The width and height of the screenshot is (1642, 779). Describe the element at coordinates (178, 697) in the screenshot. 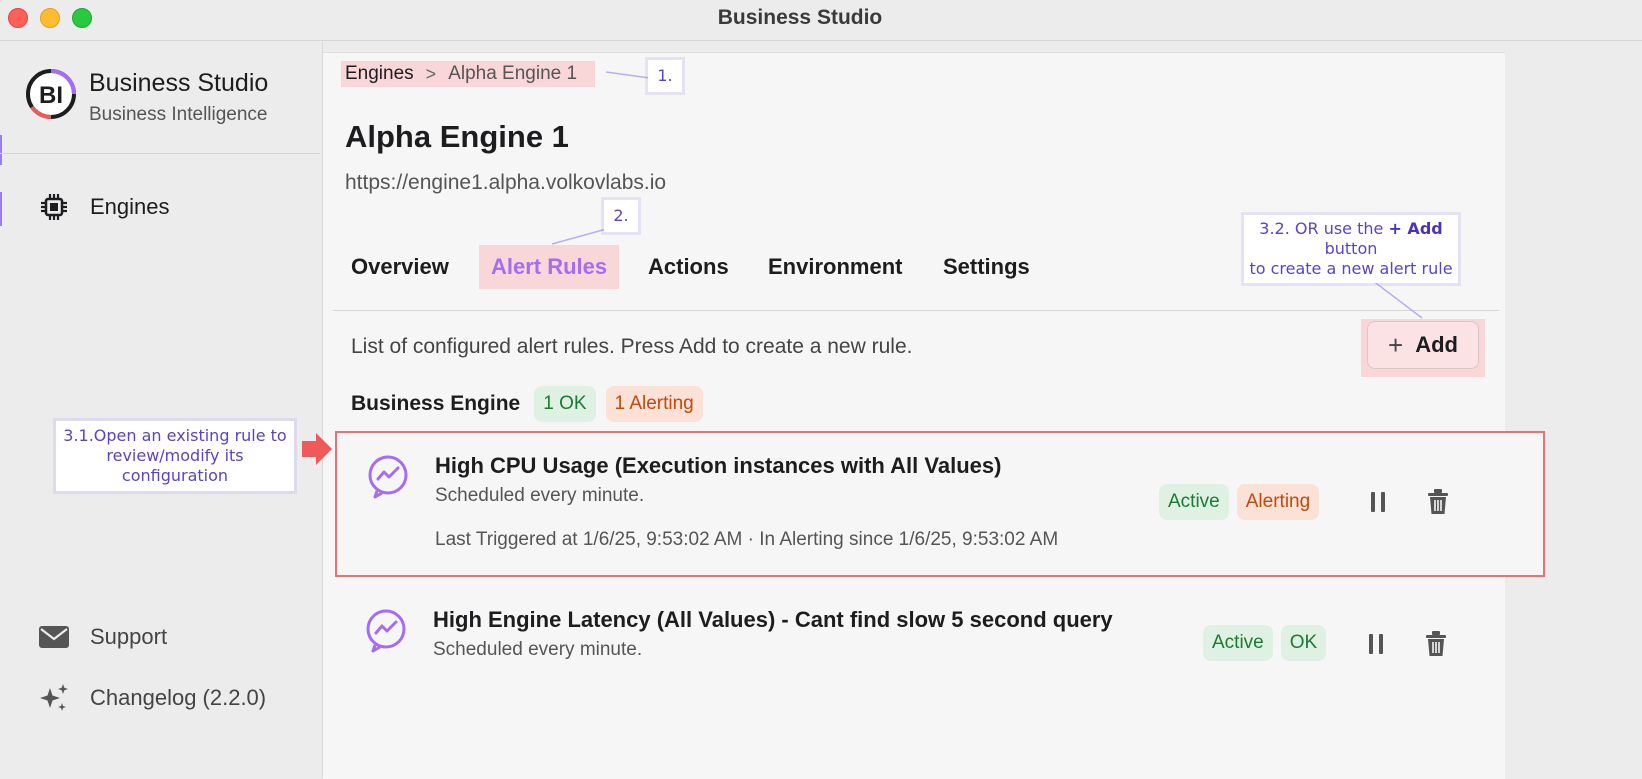

I see `sidebar-item-label: Changelog (2.2.0)` at that location.